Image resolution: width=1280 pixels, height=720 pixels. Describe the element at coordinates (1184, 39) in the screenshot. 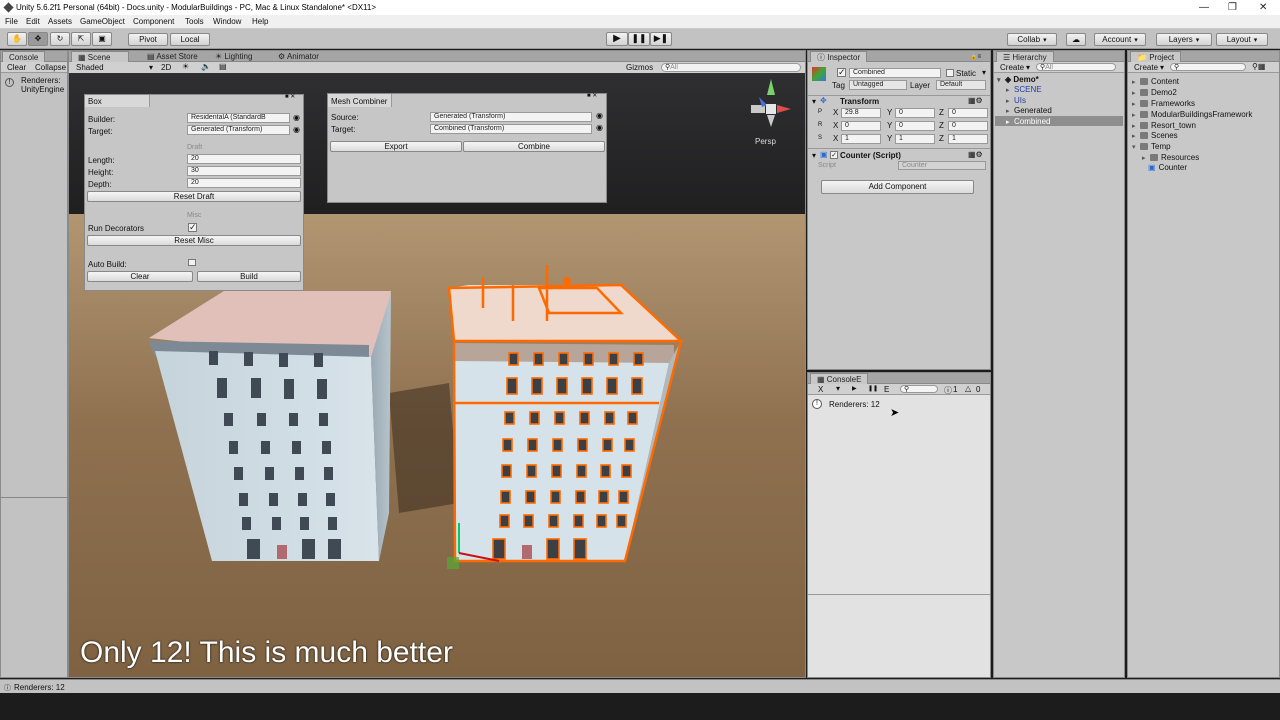

I see `layers-dropdown: Layers` at that location.